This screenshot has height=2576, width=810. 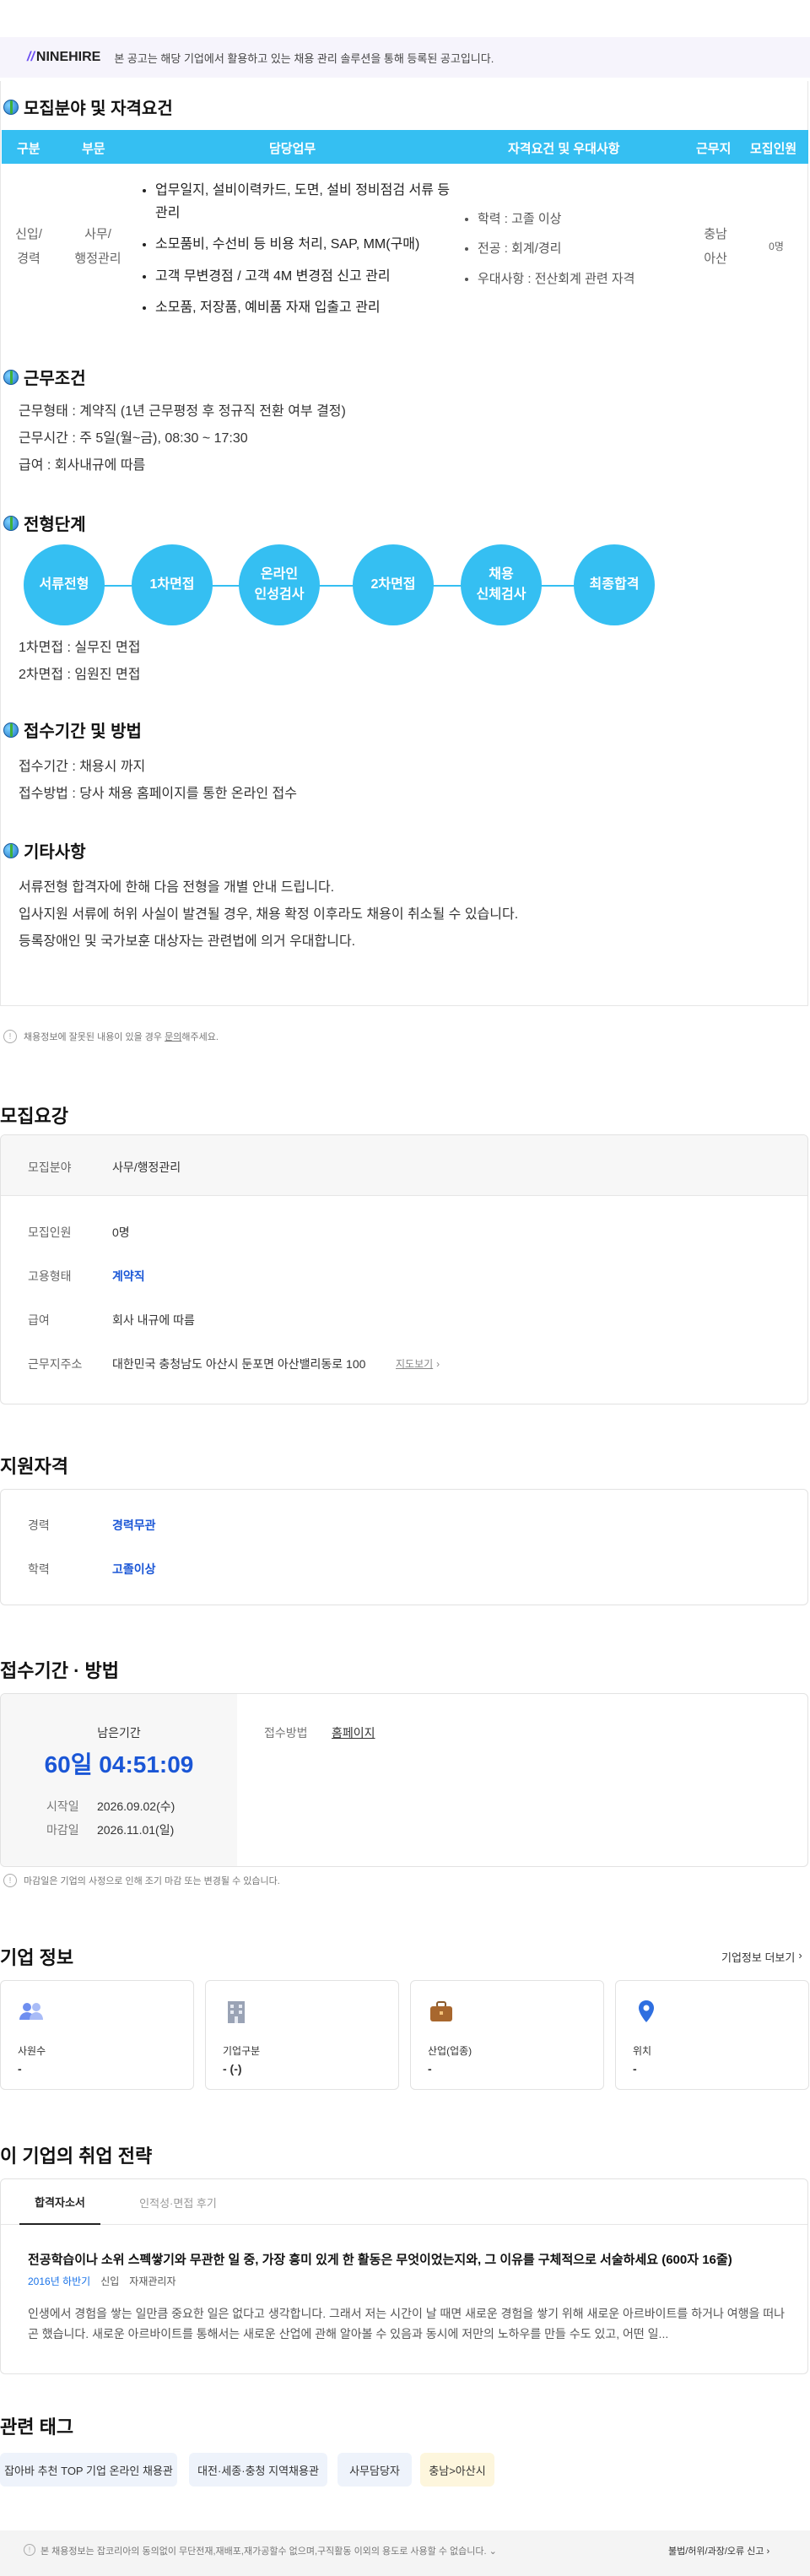 What do you see at coordinates (80, 675) in the screenshot?
I see `process-line: 2차면접 : 임원진 면접` at bounding box center [80, 675].